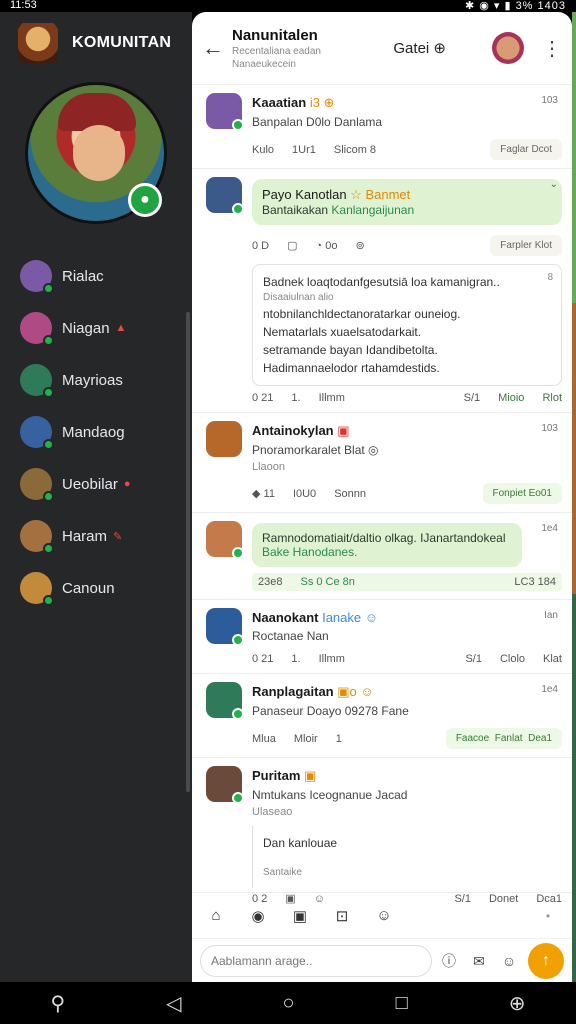 Image resolution: width=576 pixels, height=1024 pixels. Describe the element at coordinates (275, 35) in the screenshot. I see `chat-title: Nanunitalen` at that location.